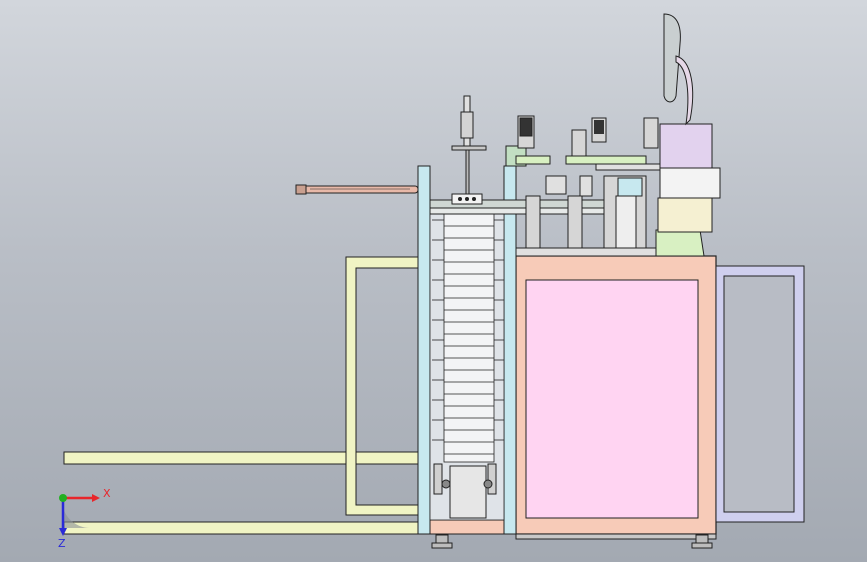  What do you see at coordinates (383, 386) in the screenshot?
I see `left-yellow-frame` at bounding box center [383, 386].